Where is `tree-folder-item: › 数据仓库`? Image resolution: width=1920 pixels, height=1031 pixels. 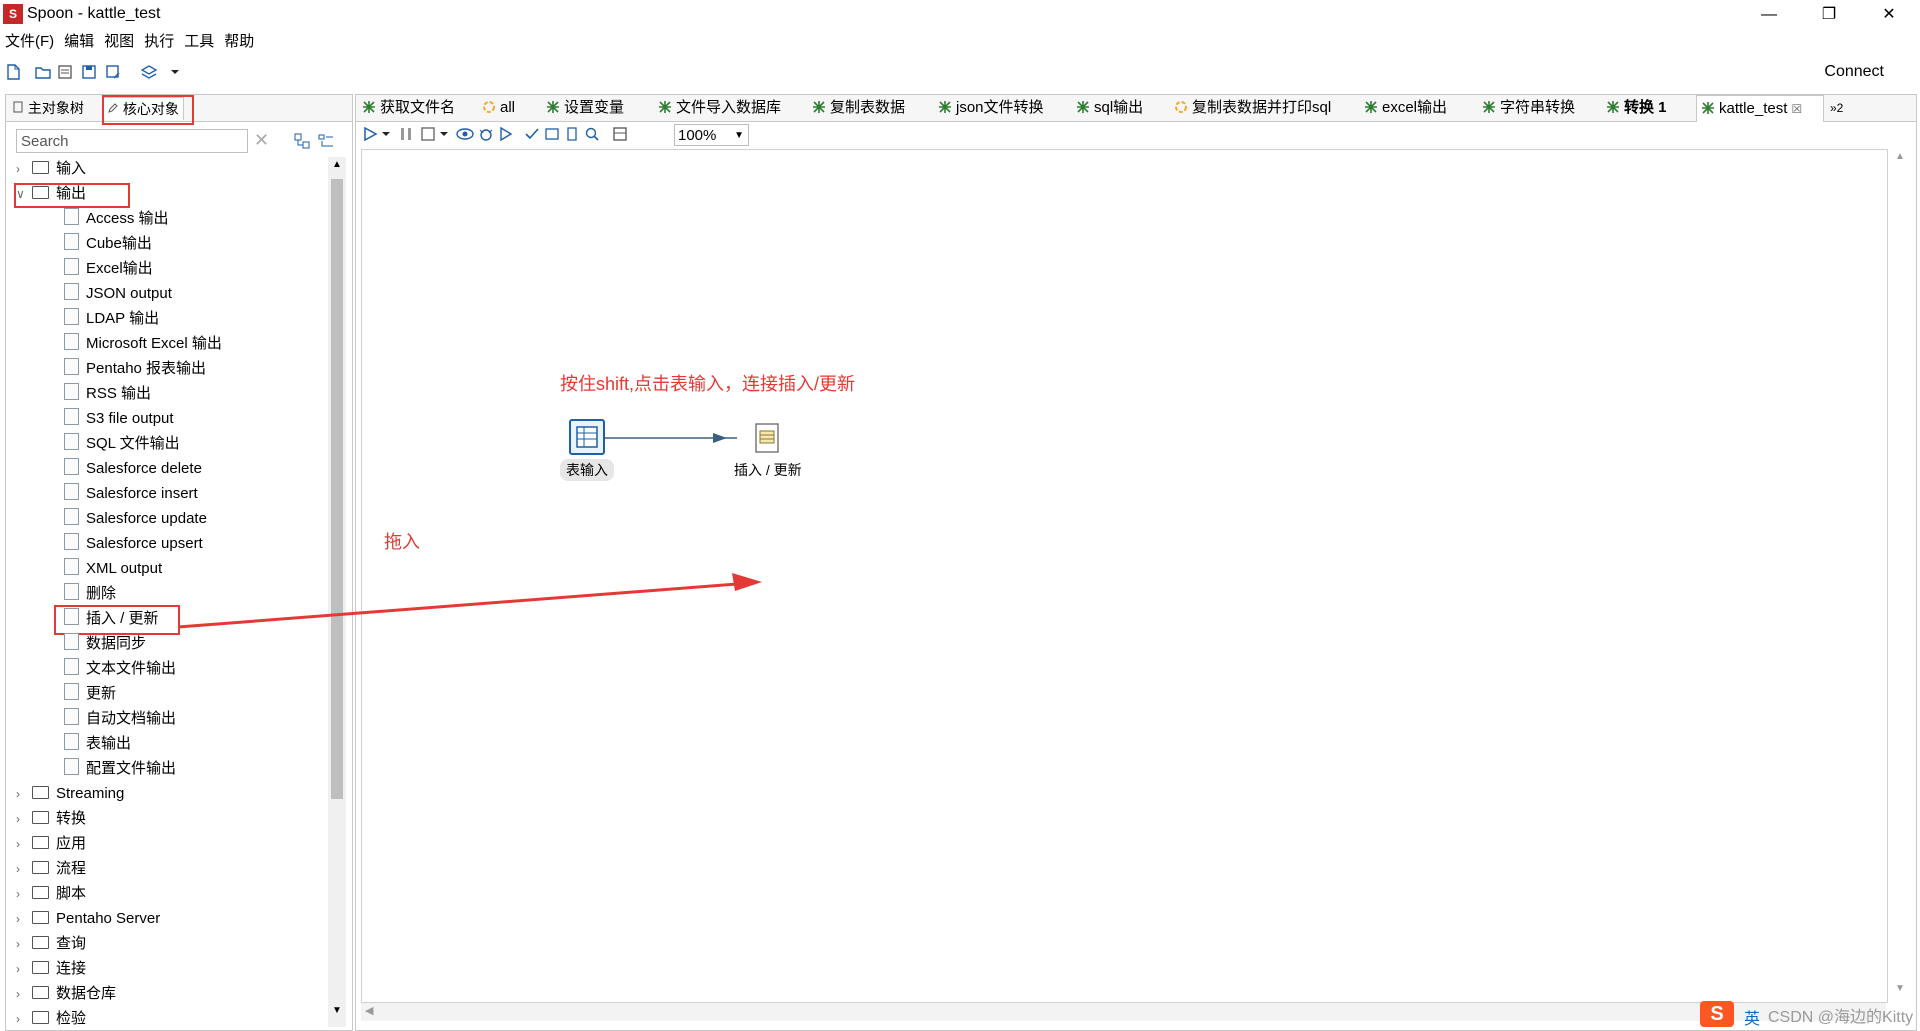
tree-folder-item: › 数据仓库 is located at coordinates (66, 994).